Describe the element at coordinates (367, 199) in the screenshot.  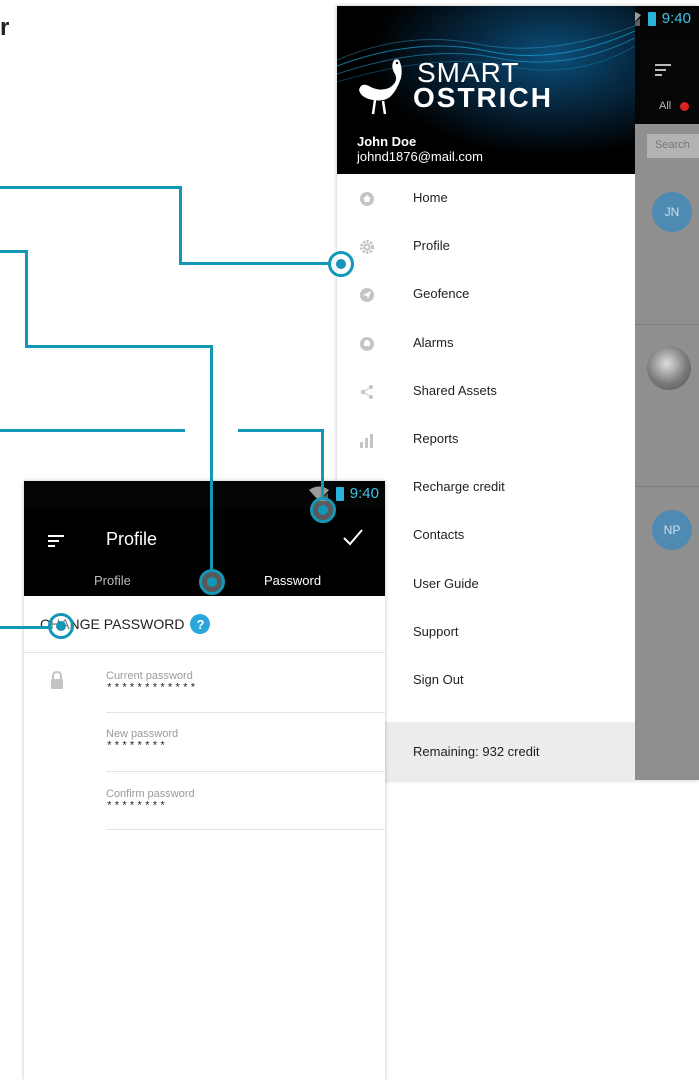
I see `home-icon` at that location.